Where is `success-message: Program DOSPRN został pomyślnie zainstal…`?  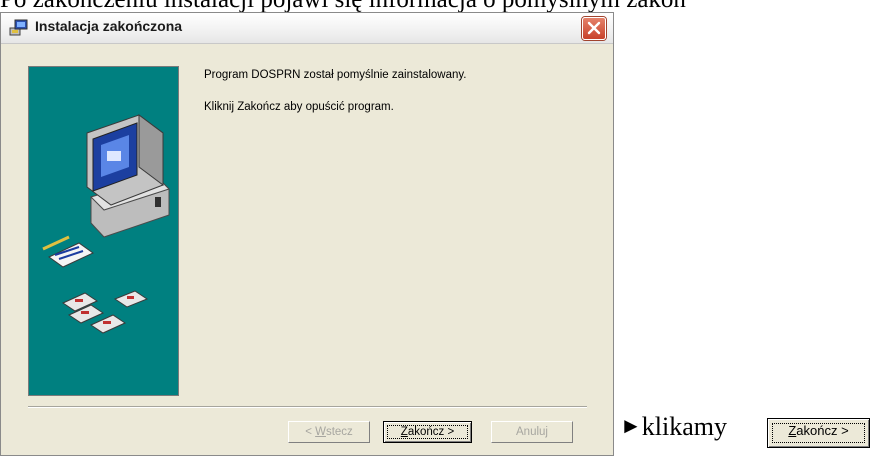
success-message: Program DOSPRN został pomyślnie zainstal… is located at coordinates (335, 75).